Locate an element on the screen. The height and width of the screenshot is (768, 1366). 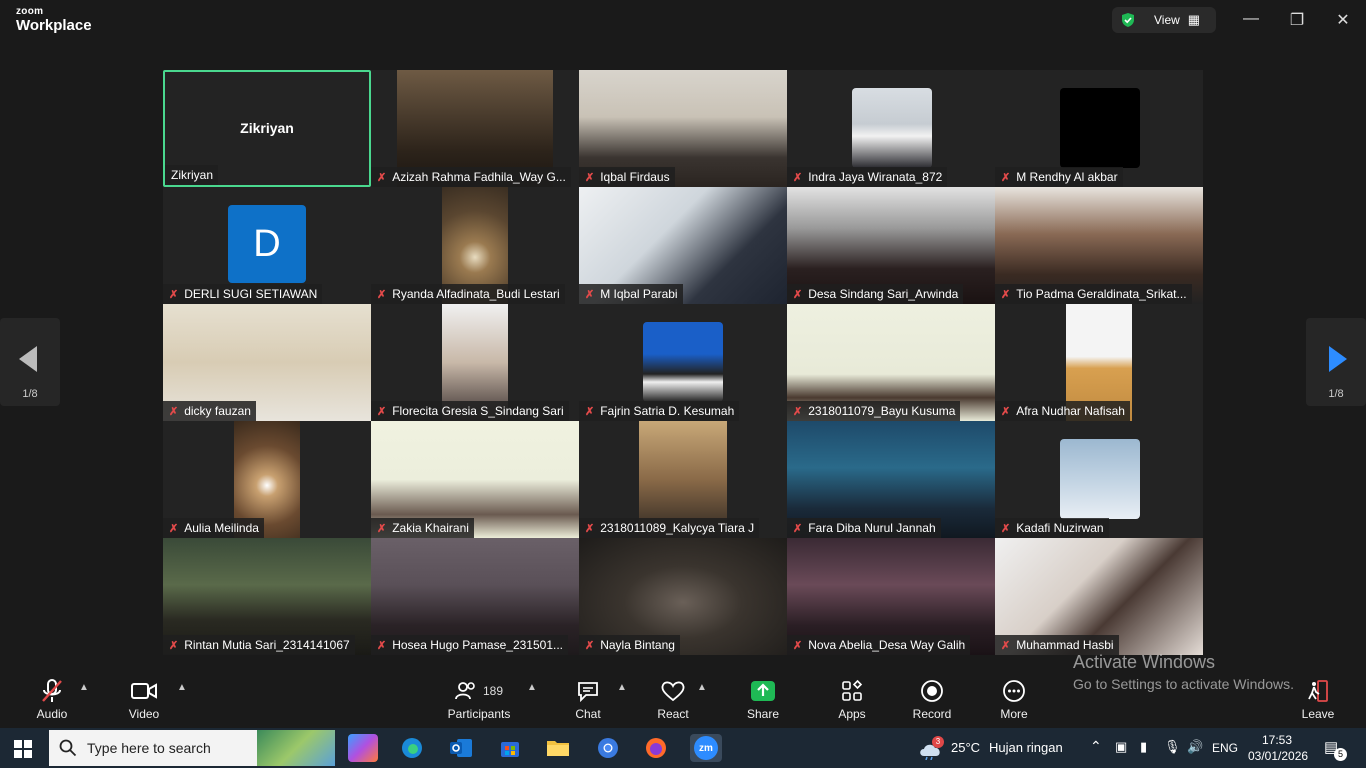
participant-tile: ✗ dicky fauzan is located at coordinates (267, 362).